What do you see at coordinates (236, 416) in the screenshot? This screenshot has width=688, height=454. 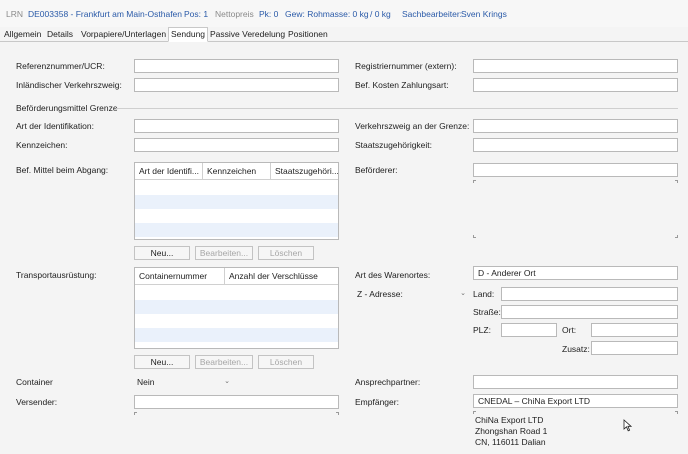 I see `versender-address-textarea` at bounding box center [236, 416].